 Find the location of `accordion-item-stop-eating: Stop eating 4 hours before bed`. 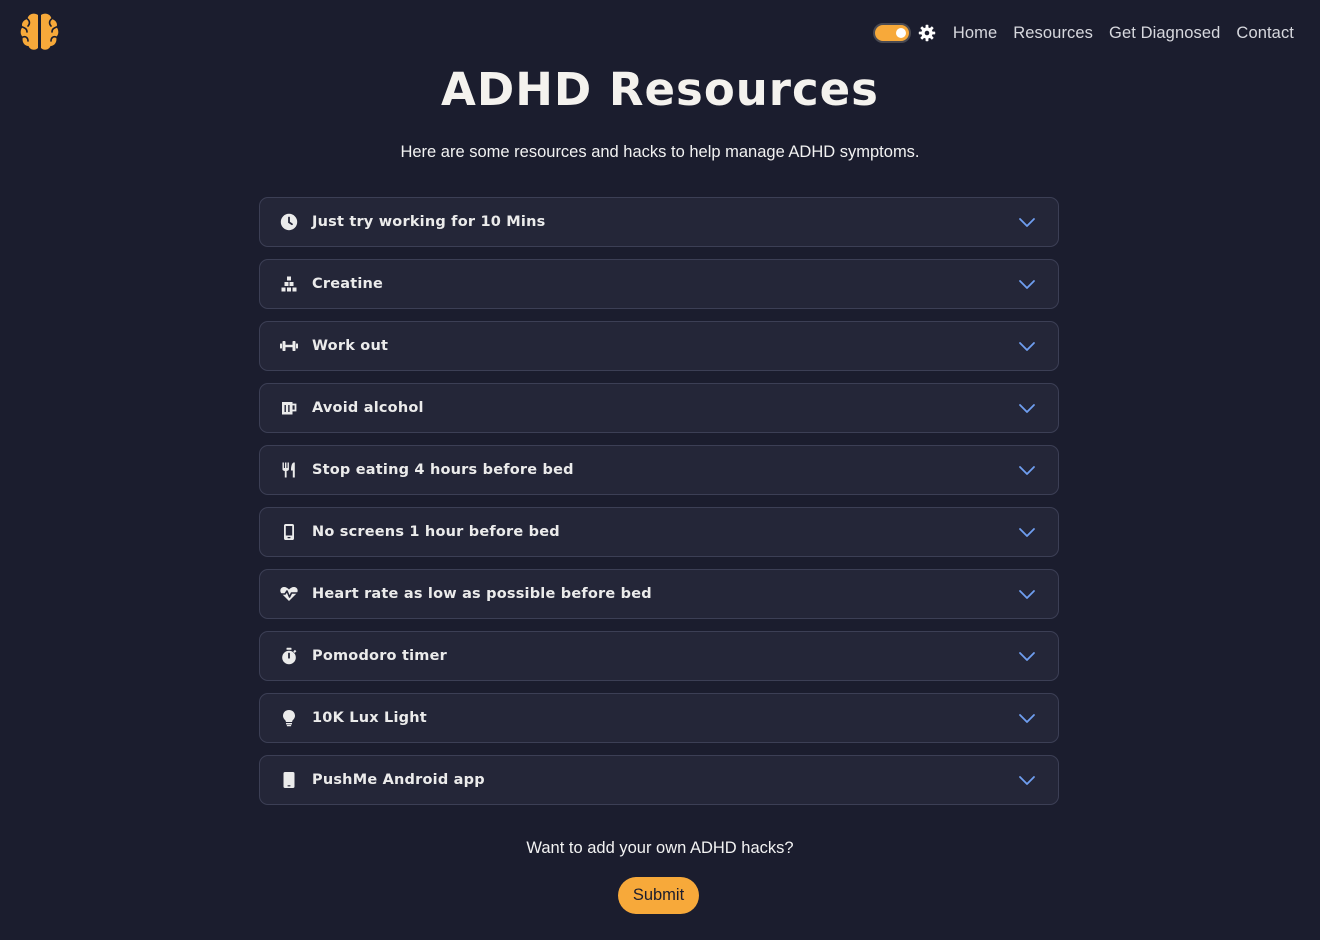

accordion-item-stop-eating: Stop eating 4 hours before bed is located at coordinates (659, 470).